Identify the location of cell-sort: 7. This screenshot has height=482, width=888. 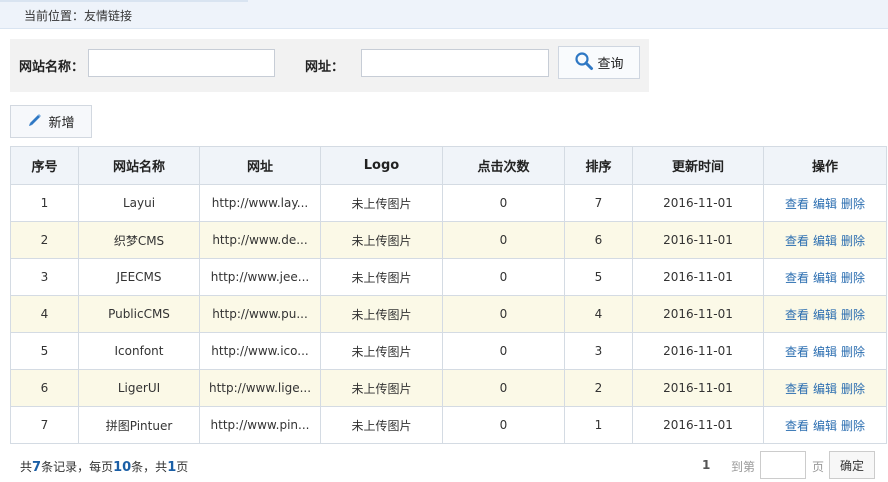
(598, 203).